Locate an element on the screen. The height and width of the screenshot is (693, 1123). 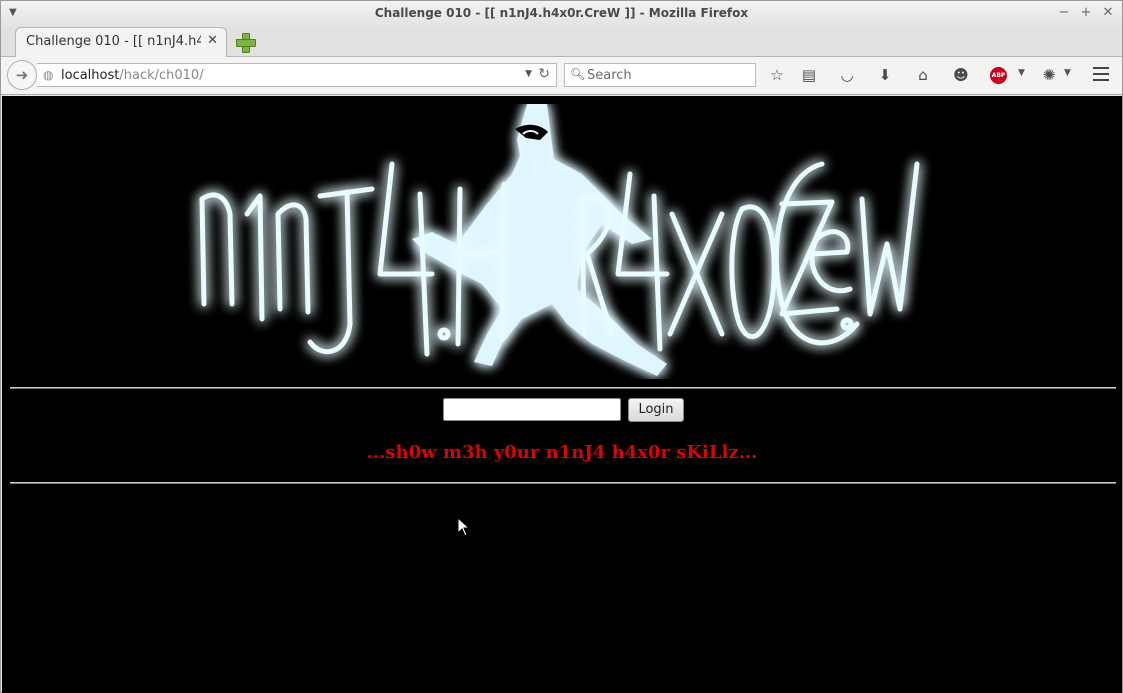
pocket-icon: ◡ is located at coordinates (847, 75).